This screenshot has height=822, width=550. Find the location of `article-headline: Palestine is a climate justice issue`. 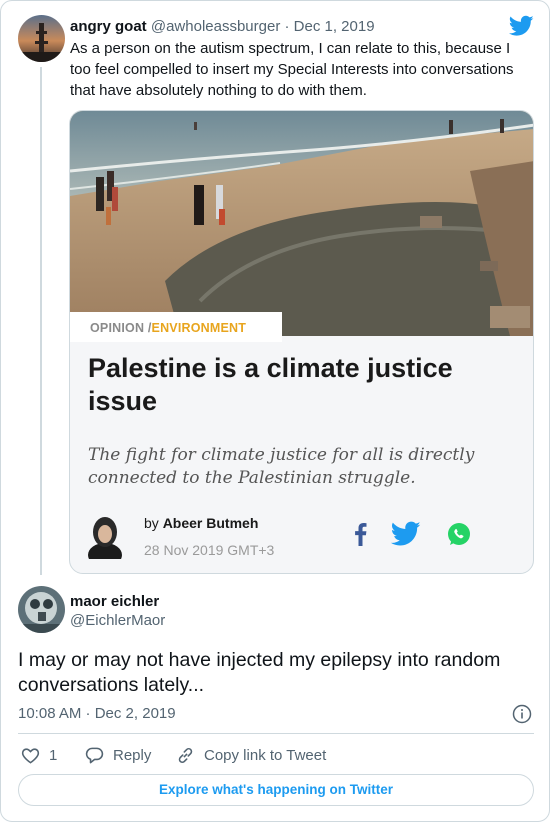

article-headline: Palestine is a climate justice issue is located at coordinates (303, 385).